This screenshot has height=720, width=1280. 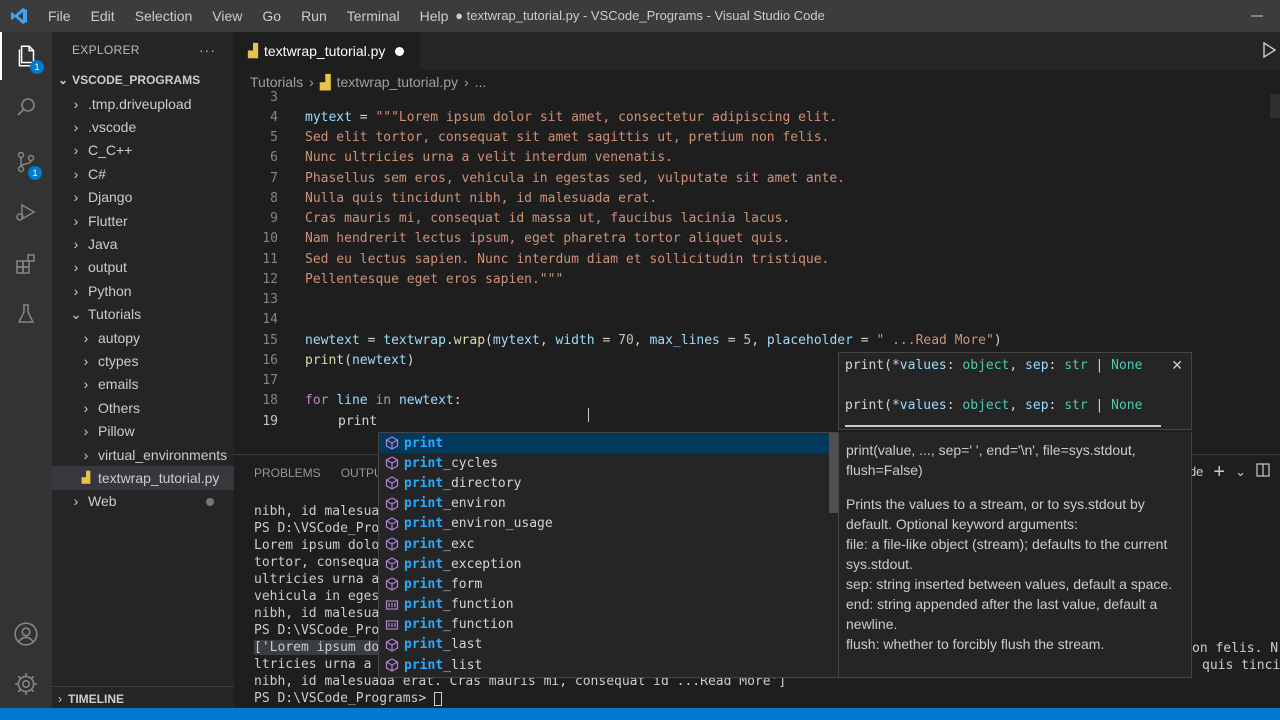 What do you see at coordinates (26, 370) in the screenshot?
I see `activity-bar: 1 1` at bounding box center [26, 370].